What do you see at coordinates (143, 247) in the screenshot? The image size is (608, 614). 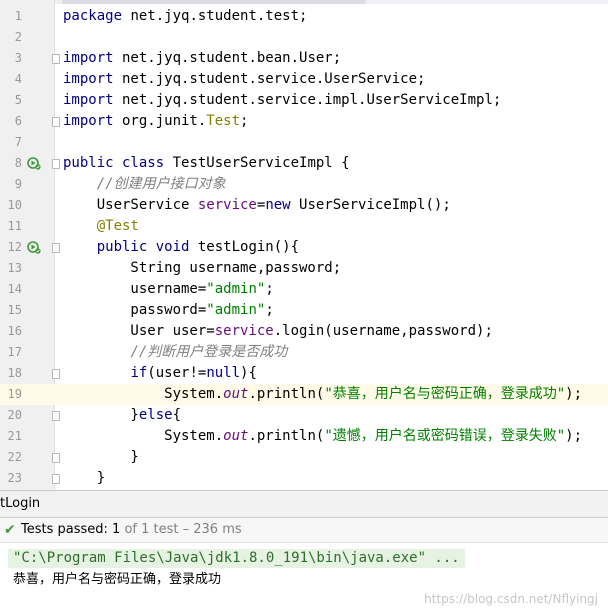 I see `code-token: public void` at bounding box center [143, 247].